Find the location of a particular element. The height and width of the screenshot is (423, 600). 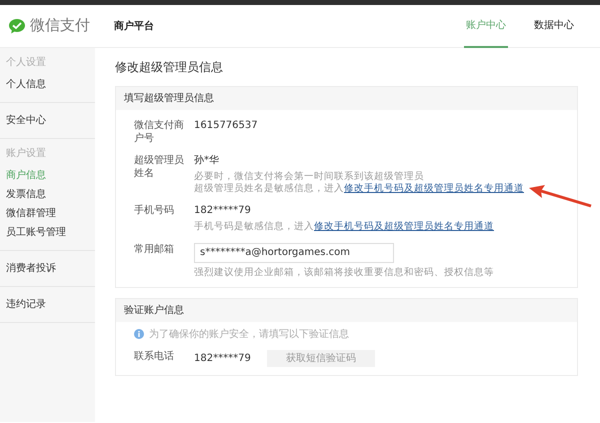

info-icon is located at coordinates (139, 334).